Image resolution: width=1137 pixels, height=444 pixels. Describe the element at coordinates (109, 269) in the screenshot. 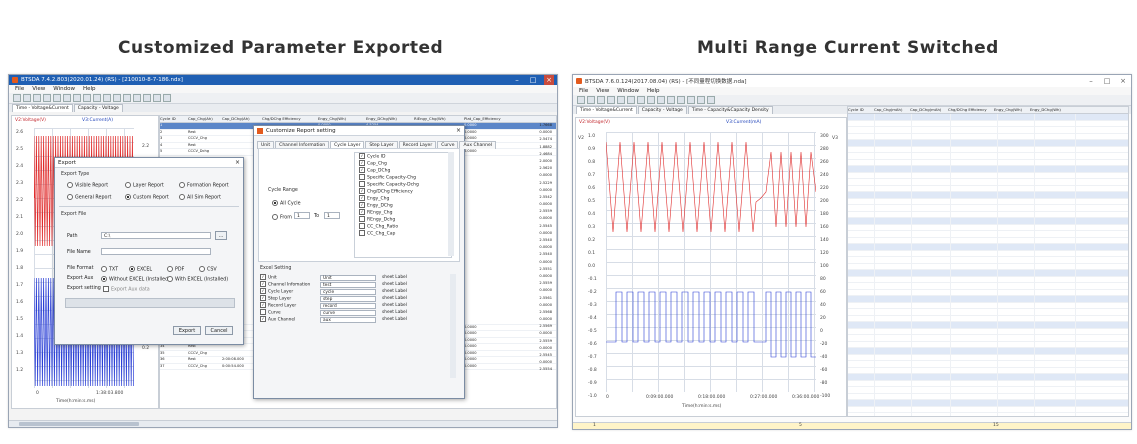

I see `radio-txt: TXT` at that location.